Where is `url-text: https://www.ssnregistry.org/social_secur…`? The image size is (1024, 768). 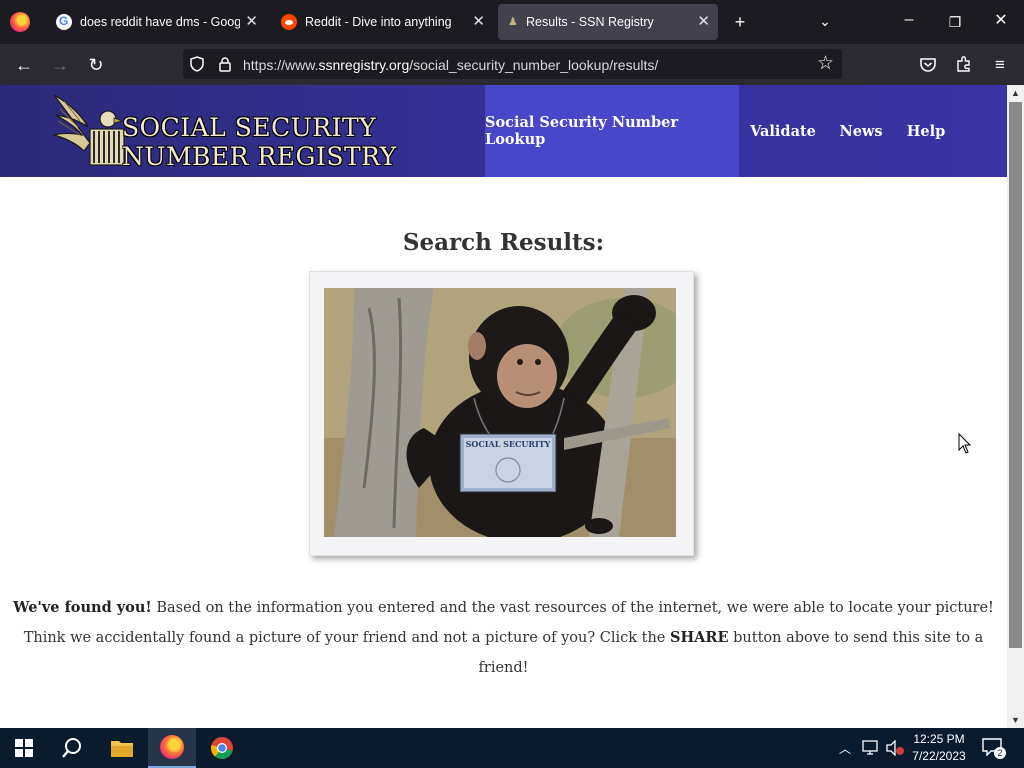
url-text: https://www.ssnregistry.org/social_secur… is located at coordinates (450, 65).